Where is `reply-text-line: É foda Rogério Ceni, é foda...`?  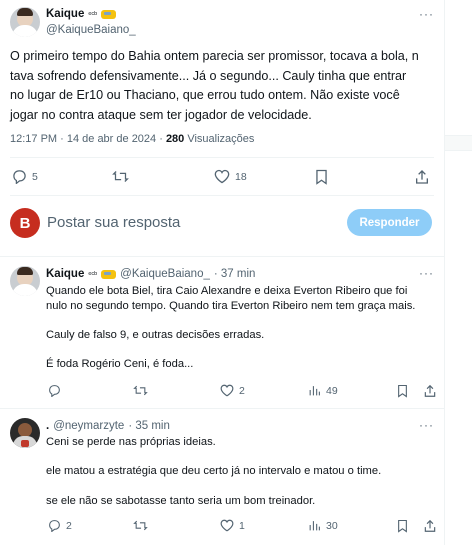
reply-text-line: É foda Rogério Ceni, é foda... is located at coordinates (120, 363).